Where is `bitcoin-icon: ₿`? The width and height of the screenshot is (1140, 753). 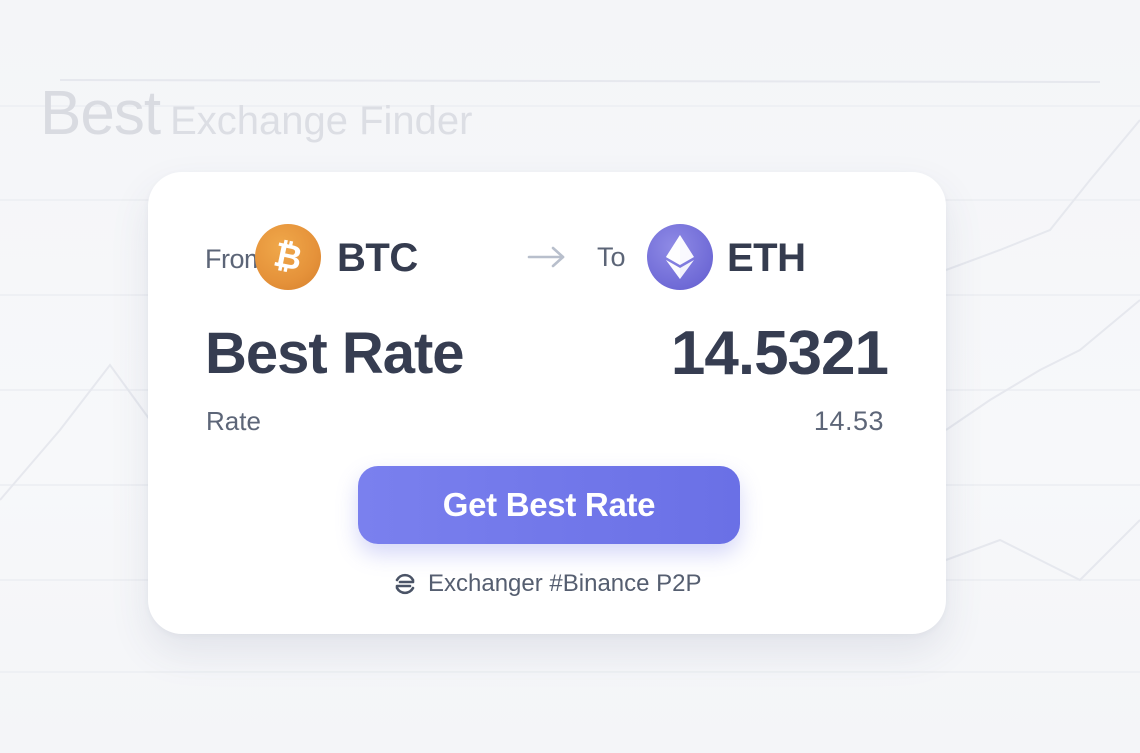
bitcoin-icon: ₿ is located at coordinates (288, 257).